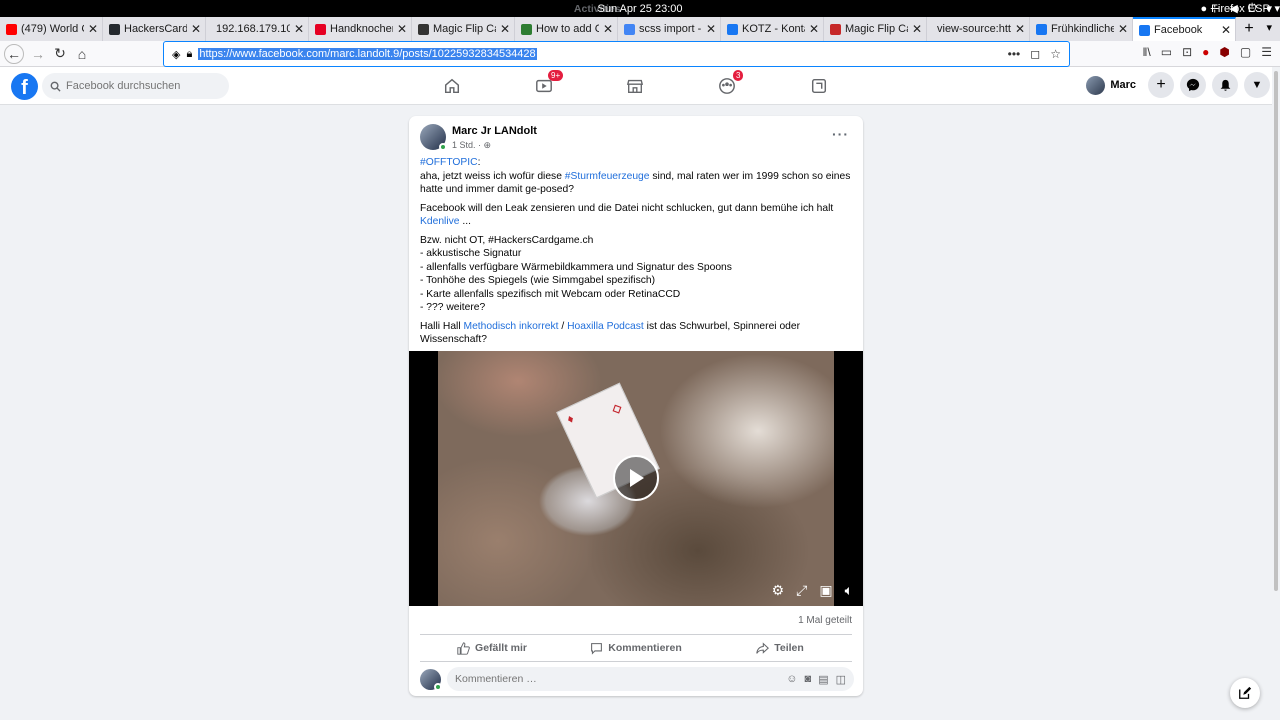  I want to click on comment-button: Kommentieren, so click(636, 648).